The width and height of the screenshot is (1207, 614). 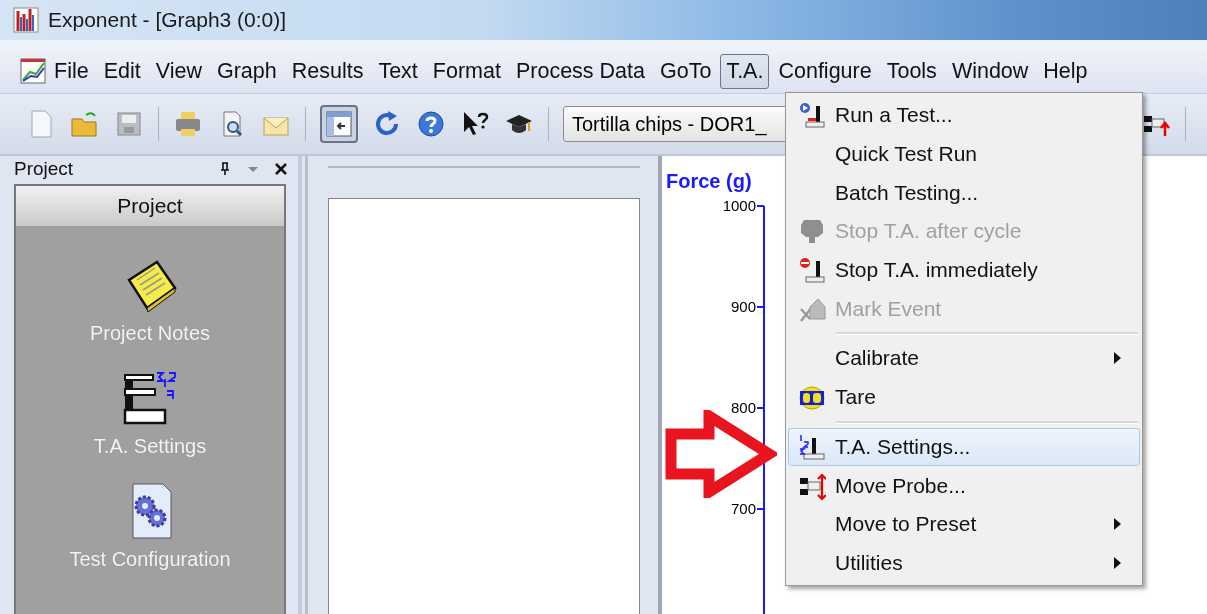 What do you see at coordinates (743, 306) in the screenshot?
I see `tick-label: 900` at bounding box center [743, 306].